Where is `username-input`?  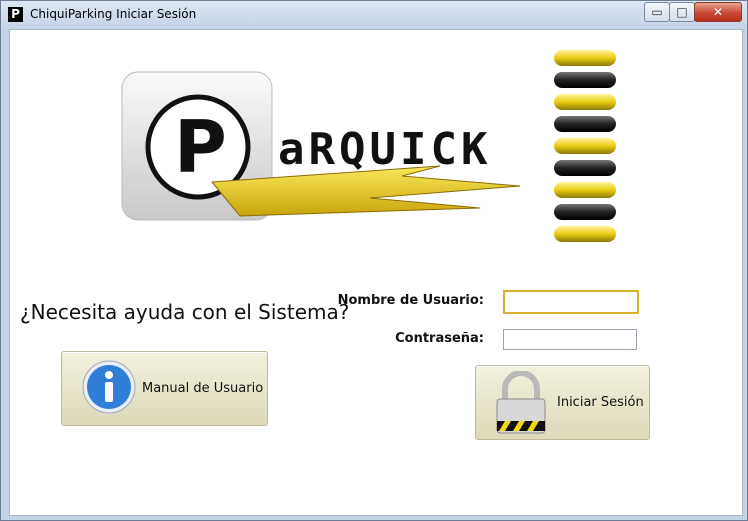
username-input is located at coordinates (571, 302).